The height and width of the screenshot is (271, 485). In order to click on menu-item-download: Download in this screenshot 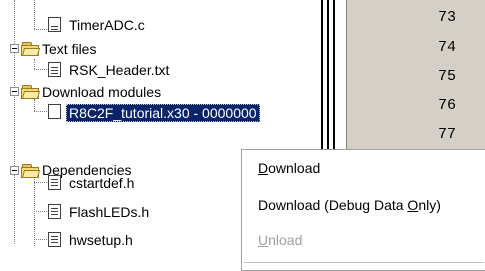, I will do `click(289, 168)`.